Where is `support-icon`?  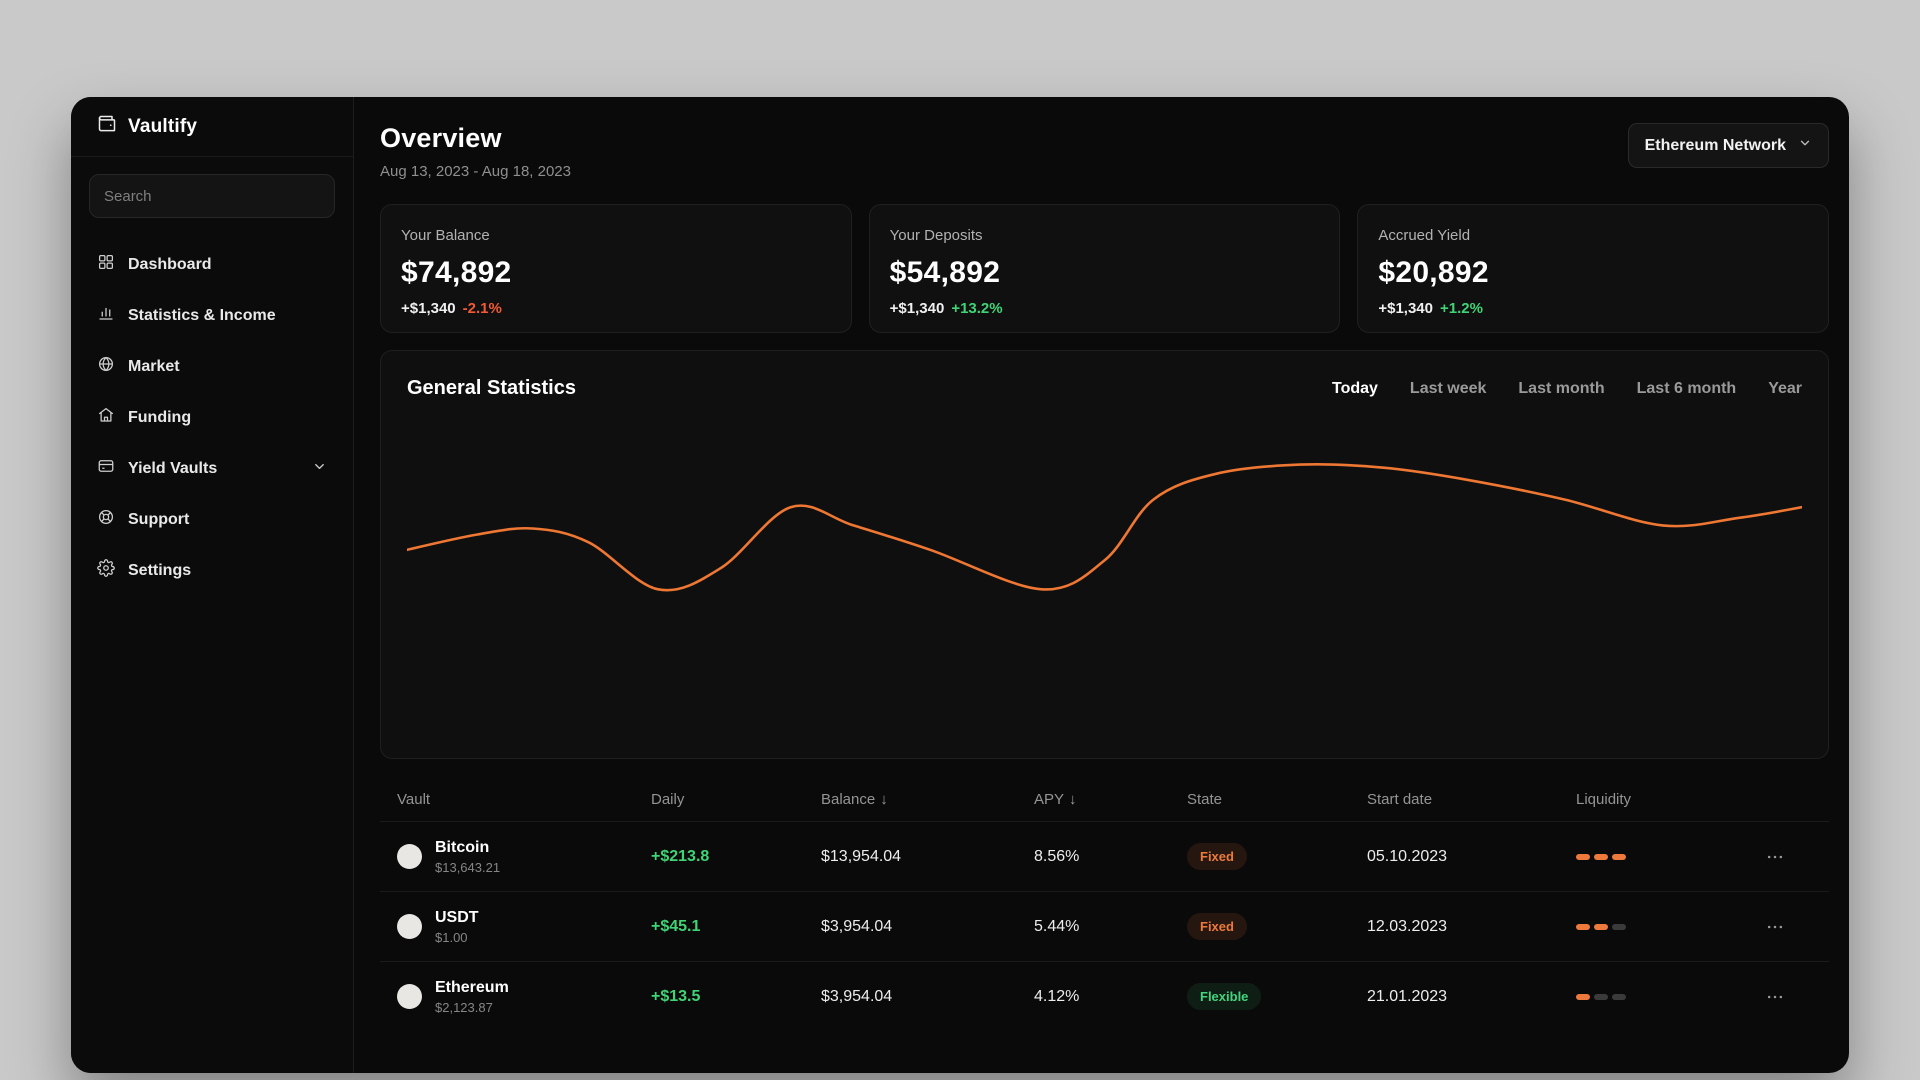
support-icon is located at coordinates (106, 519).